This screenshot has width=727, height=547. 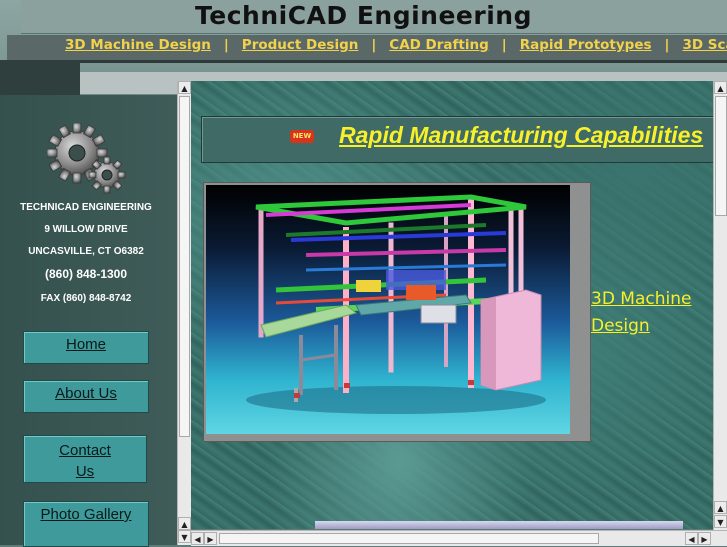 What do you see at coordinates (138, 45) in the screenshot?
I see `nav-3d-machine-design: 3D Machine Design` at bounding box center [138, 45].